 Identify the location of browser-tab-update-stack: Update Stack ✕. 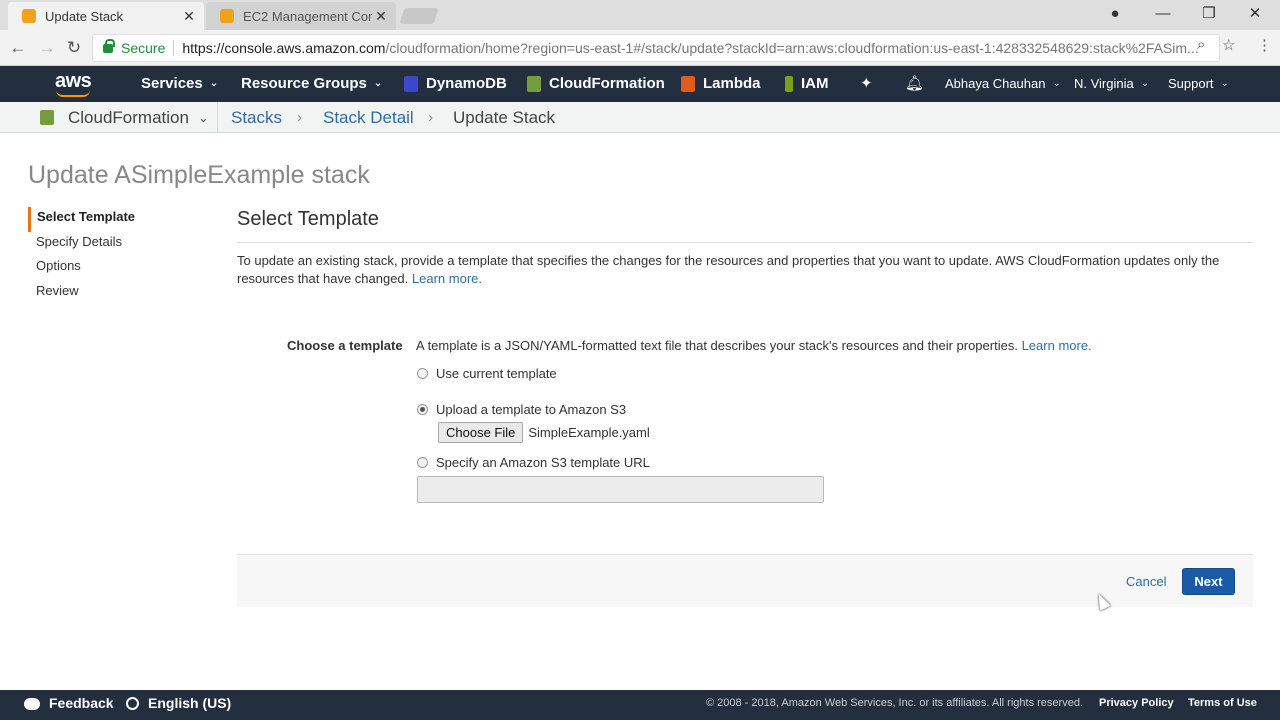
(106, 16).